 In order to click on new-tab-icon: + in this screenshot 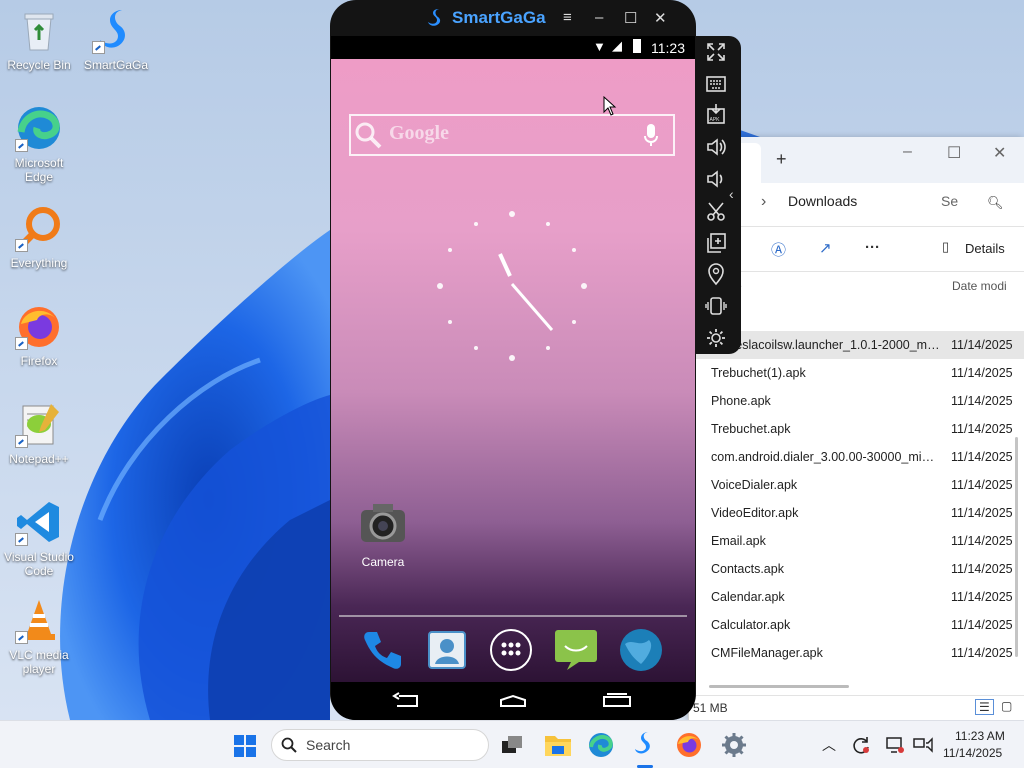, I will do `click(781, 159)`.